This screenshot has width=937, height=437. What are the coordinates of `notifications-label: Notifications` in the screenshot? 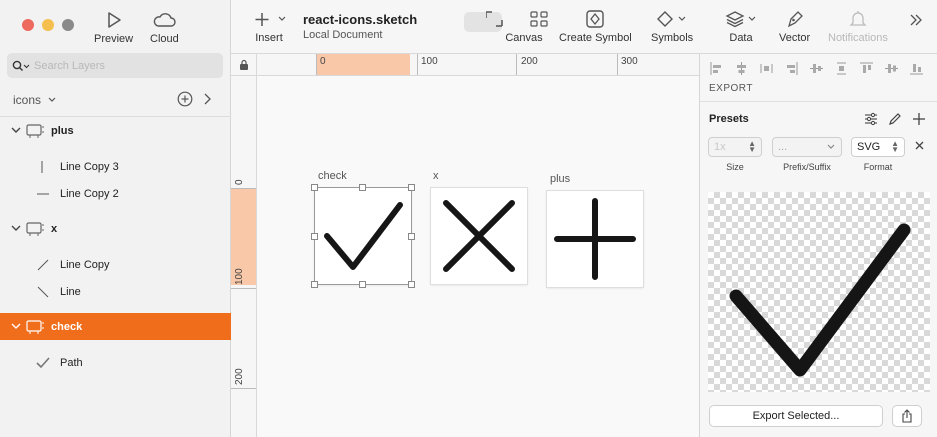 It's located at (858, 38).